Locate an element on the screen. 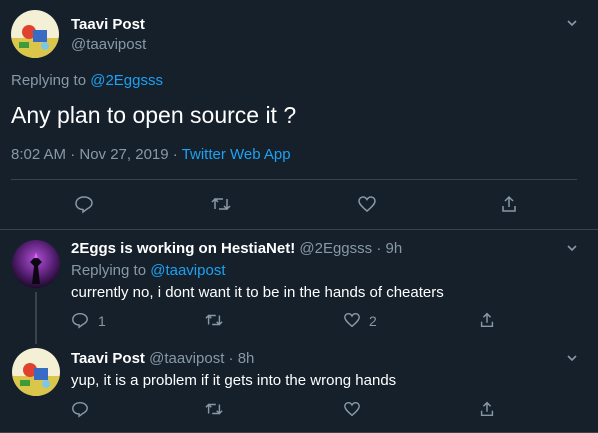 The image size is (598, 433). tweet-meta: 8:02 AM · Nov 27, 2019 · Twitter Web App is located at coordinates (151, 154).